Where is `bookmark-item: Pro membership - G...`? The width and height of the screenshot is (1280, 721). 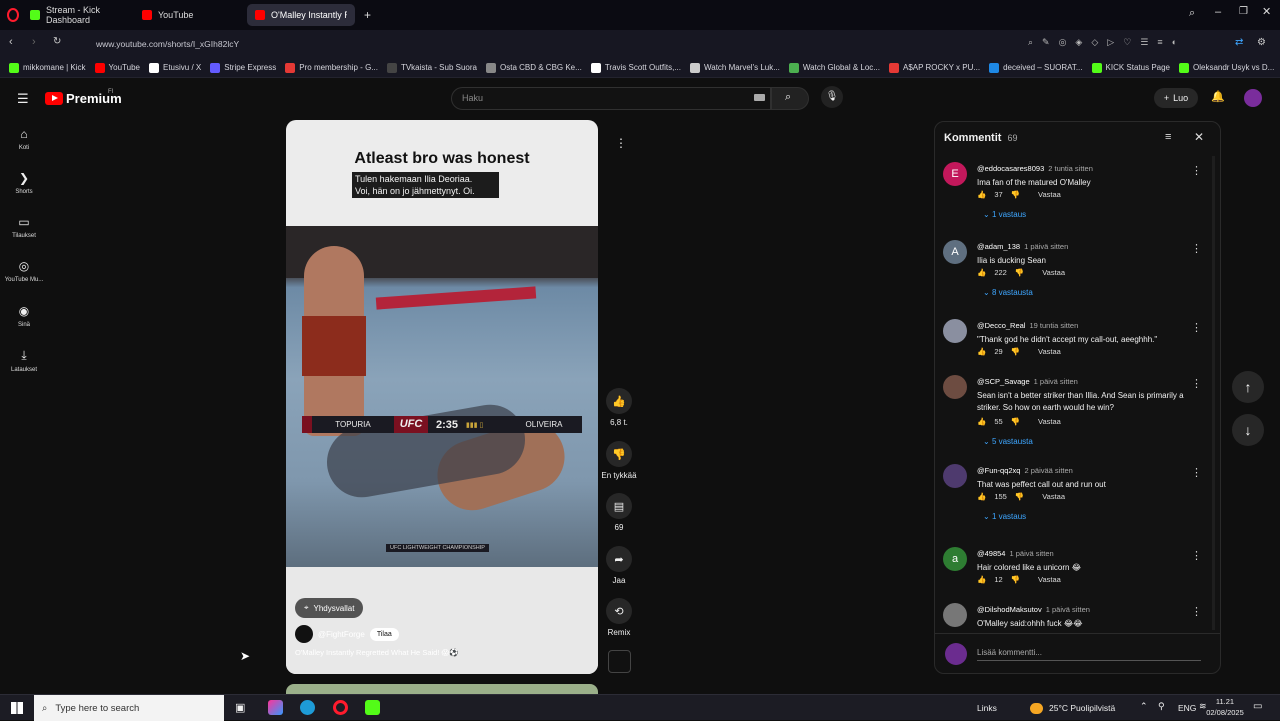 bookmark-item: Pro membership - G... is located at coordinates (331, 67).